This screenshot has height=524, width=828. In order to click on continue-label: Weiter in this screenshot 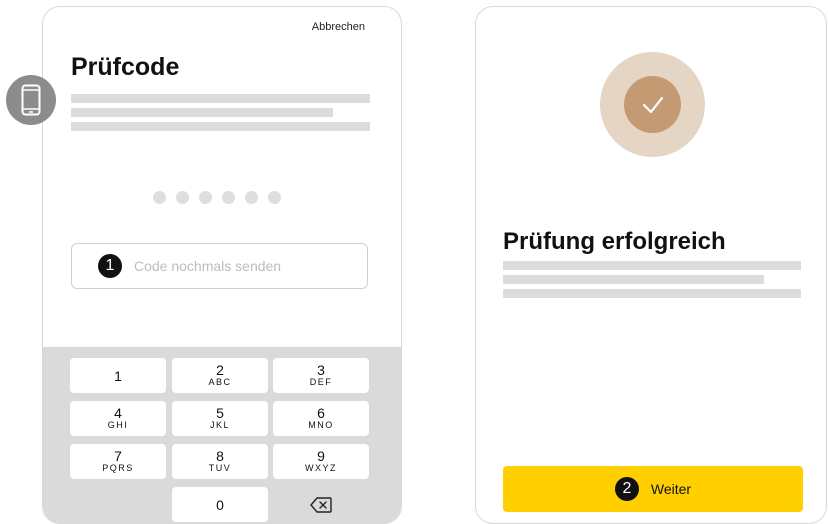, I will do `click(671, 489)`.